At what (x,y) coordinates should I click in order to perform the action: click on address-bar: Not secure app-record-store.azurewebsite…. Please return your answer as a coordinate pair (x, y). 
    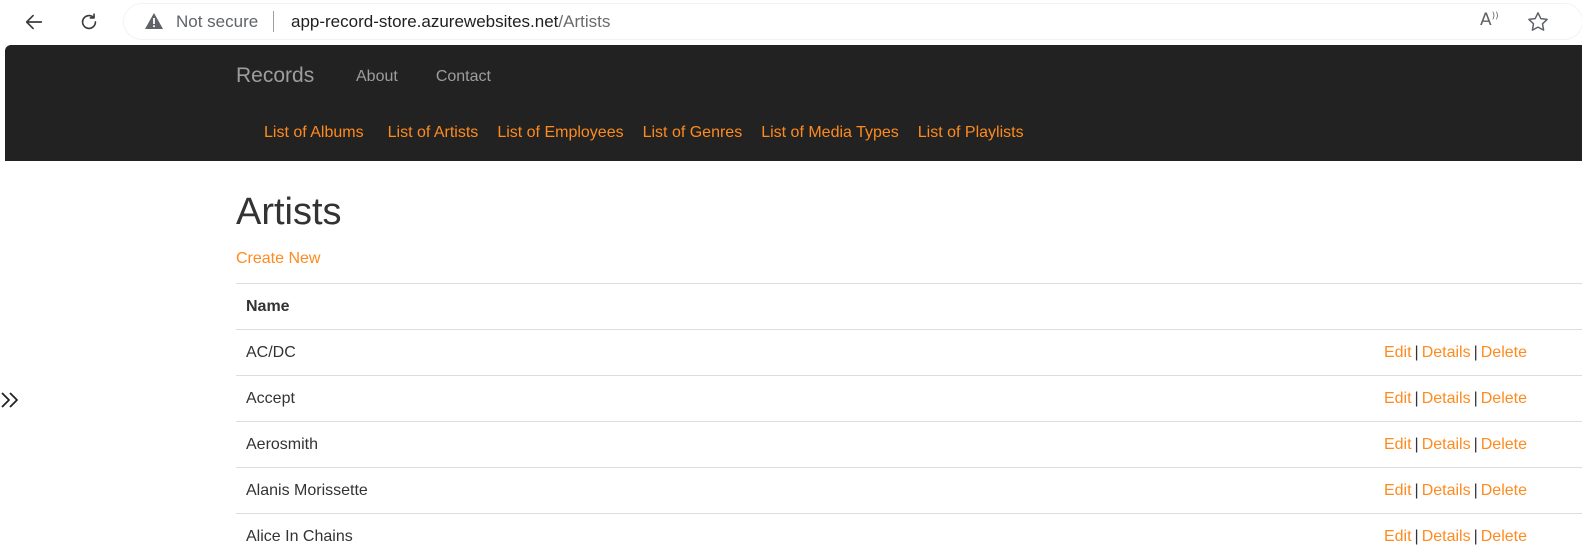
    Looking at the image, I should click on (853, 21).